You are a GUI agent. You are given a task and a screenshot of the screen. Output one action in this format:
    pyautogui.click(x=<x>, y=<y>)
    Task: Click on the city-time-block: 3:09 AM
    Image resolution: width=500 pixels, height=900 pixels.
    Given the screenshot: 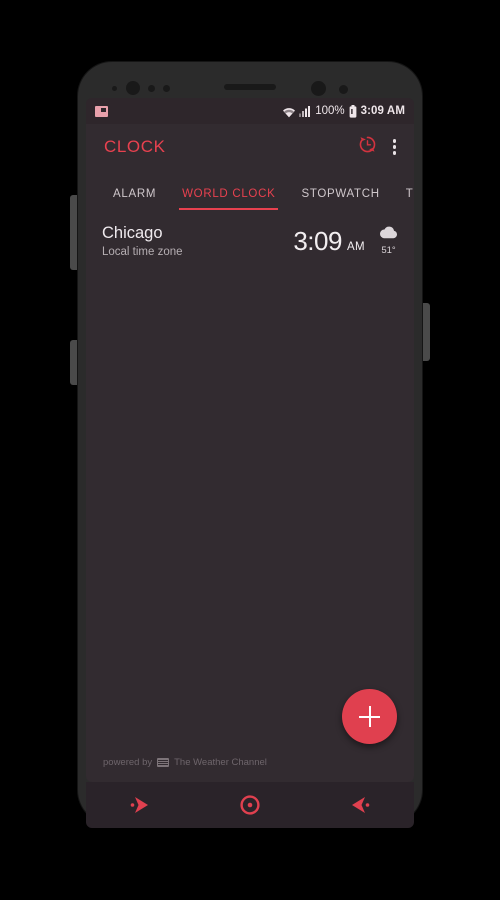 What is the action you would take?
    pyautogui.click(x=329, y=241)
    